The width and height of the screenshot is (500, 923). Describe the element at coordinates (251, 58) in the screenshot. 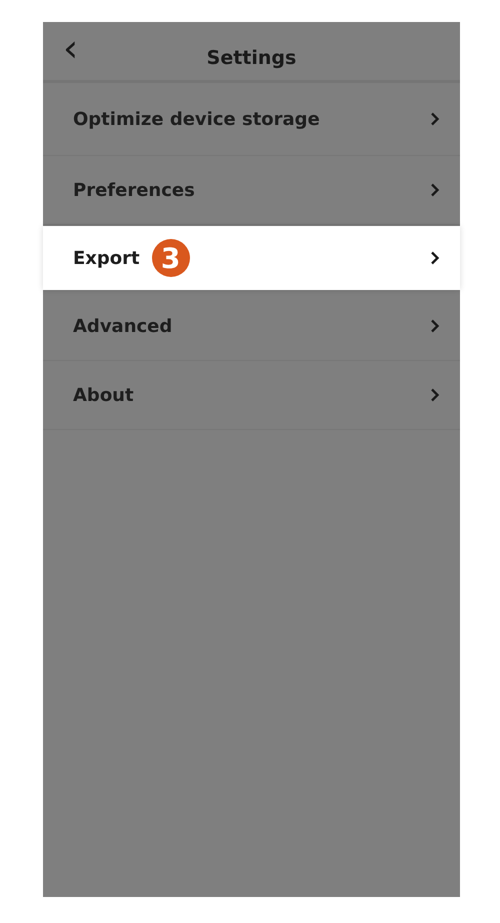

I see `window-title: Settings` at that location.